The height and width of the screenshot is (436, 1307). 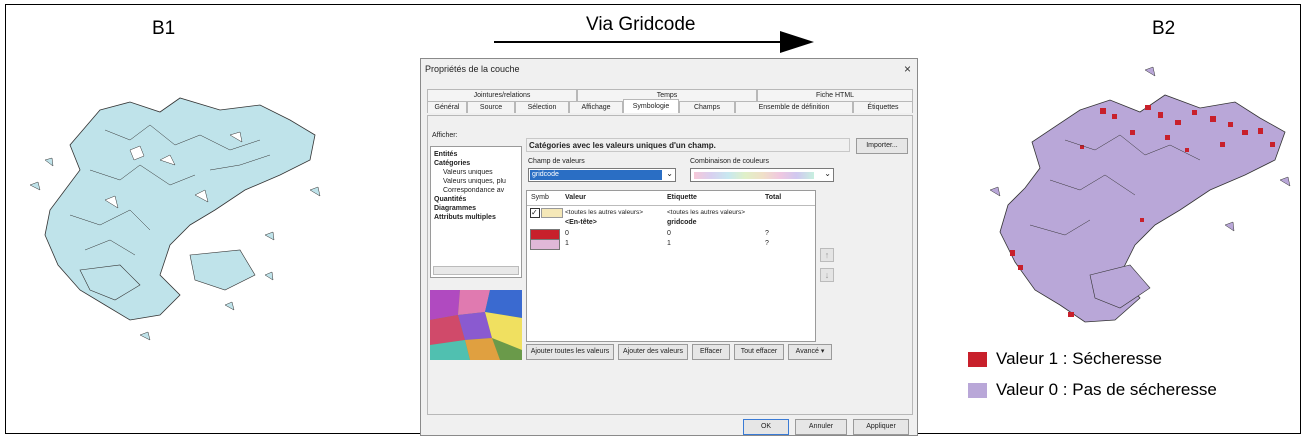 I want to click on ok-button: OK, so click(x=766, y=427).